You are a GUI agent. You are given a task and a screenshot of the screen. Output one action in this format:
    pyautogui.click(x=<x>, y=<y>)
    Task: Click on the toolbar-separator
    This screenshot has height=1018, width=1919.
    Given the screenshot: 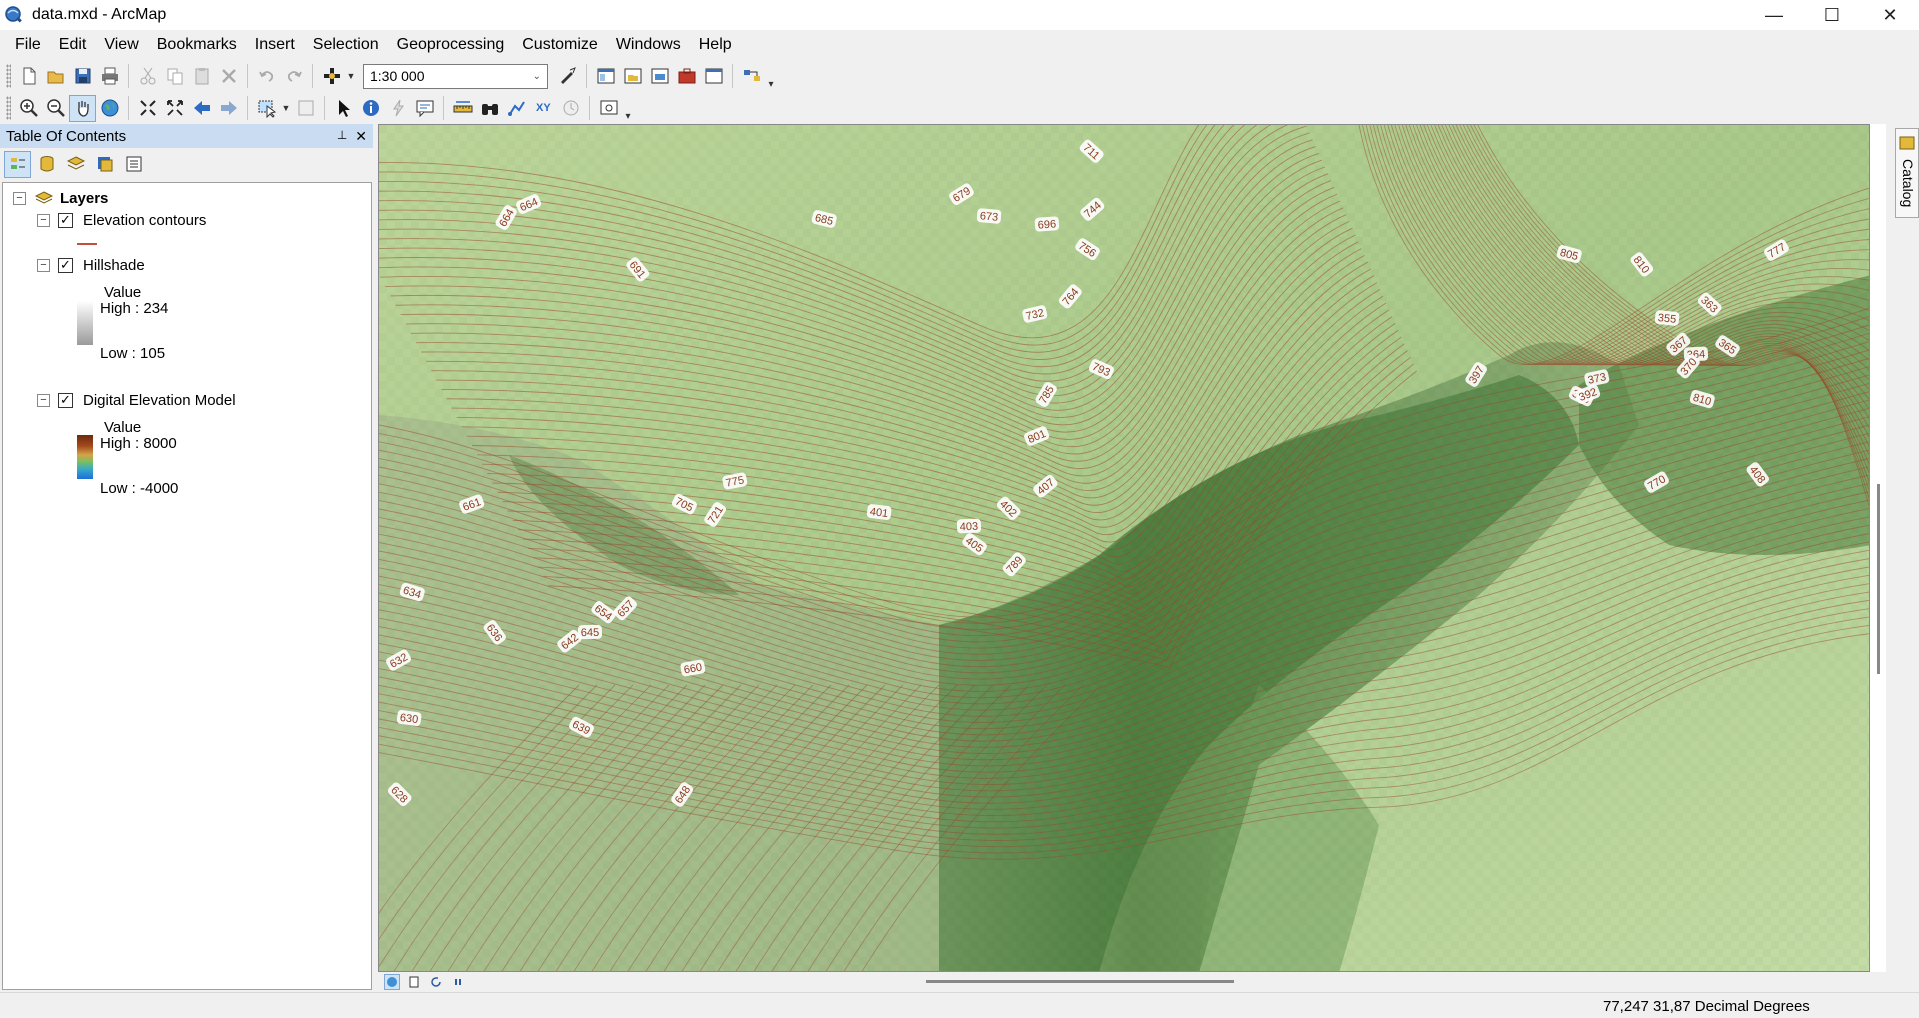 What is the action you would take?
    pyautogui.click(x=312, y=76)
    